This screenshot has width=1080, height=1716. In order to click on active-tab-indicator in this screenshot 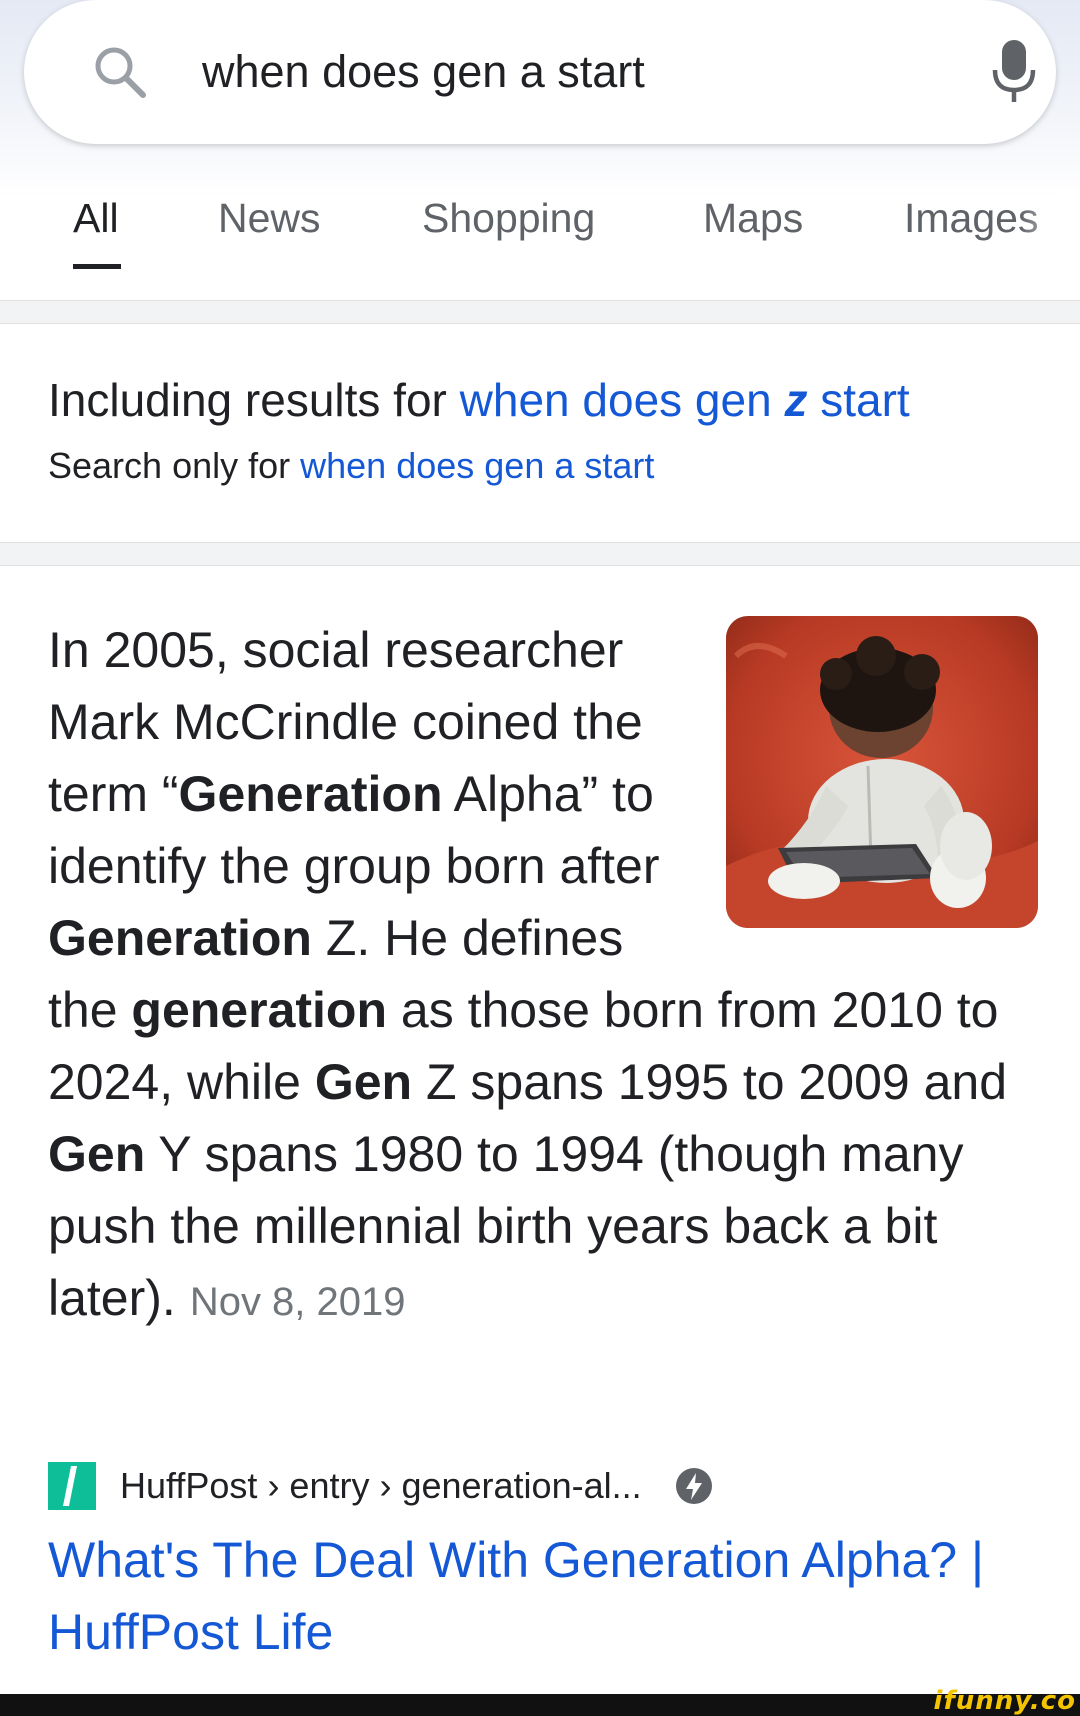, I will do `click(97, 266)`.